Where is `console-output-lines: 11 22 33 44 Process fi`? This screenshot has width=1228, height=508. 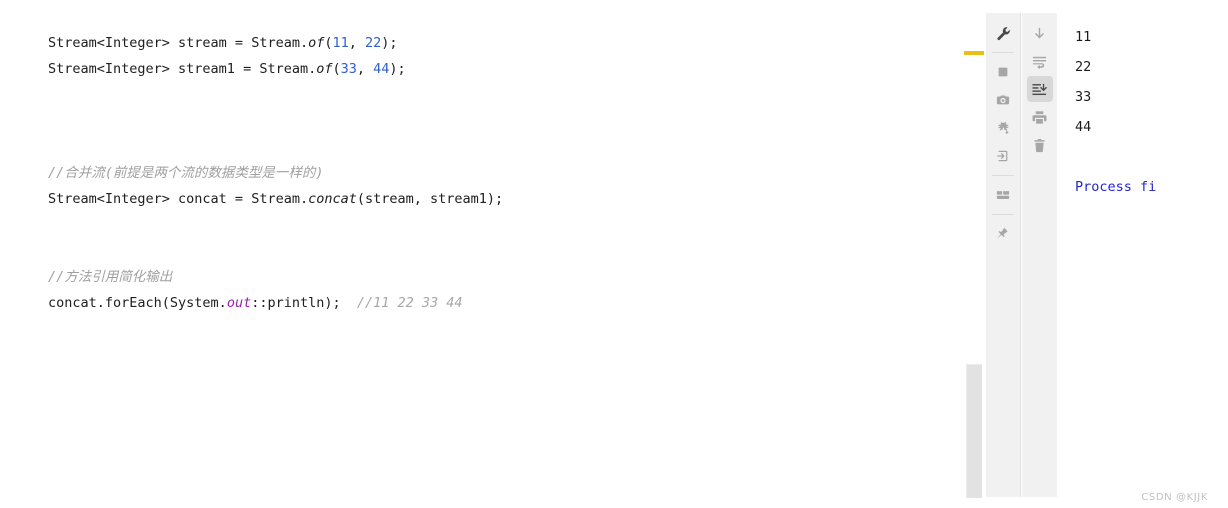
console-output-lines: 11 22 33 44 Process fi is located at coordinates (1115, 112).